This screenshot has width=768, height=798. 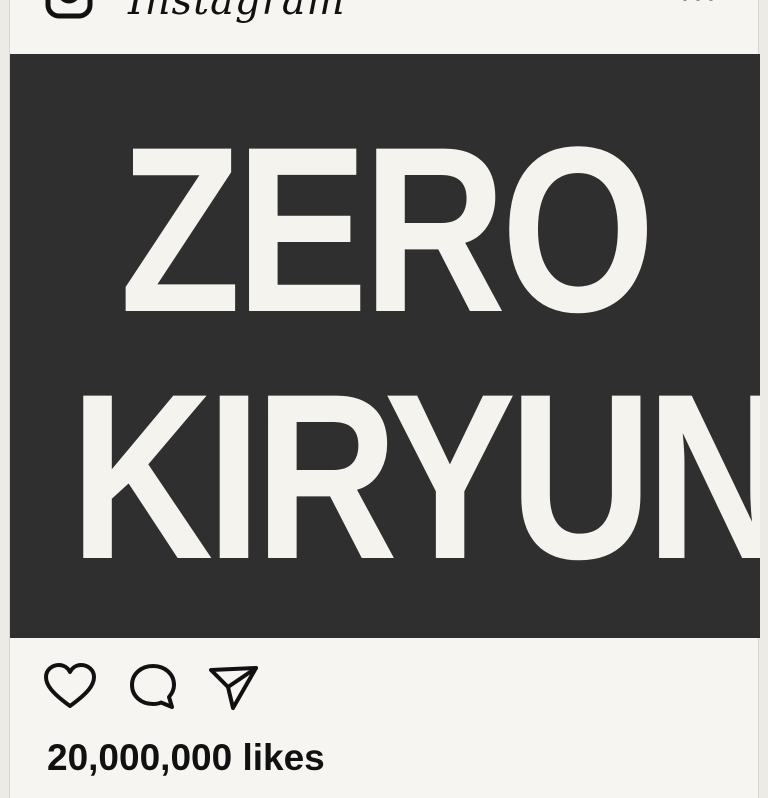 I want to click on likes-count: 20,000,000 likes, so click(x=186, y=758).